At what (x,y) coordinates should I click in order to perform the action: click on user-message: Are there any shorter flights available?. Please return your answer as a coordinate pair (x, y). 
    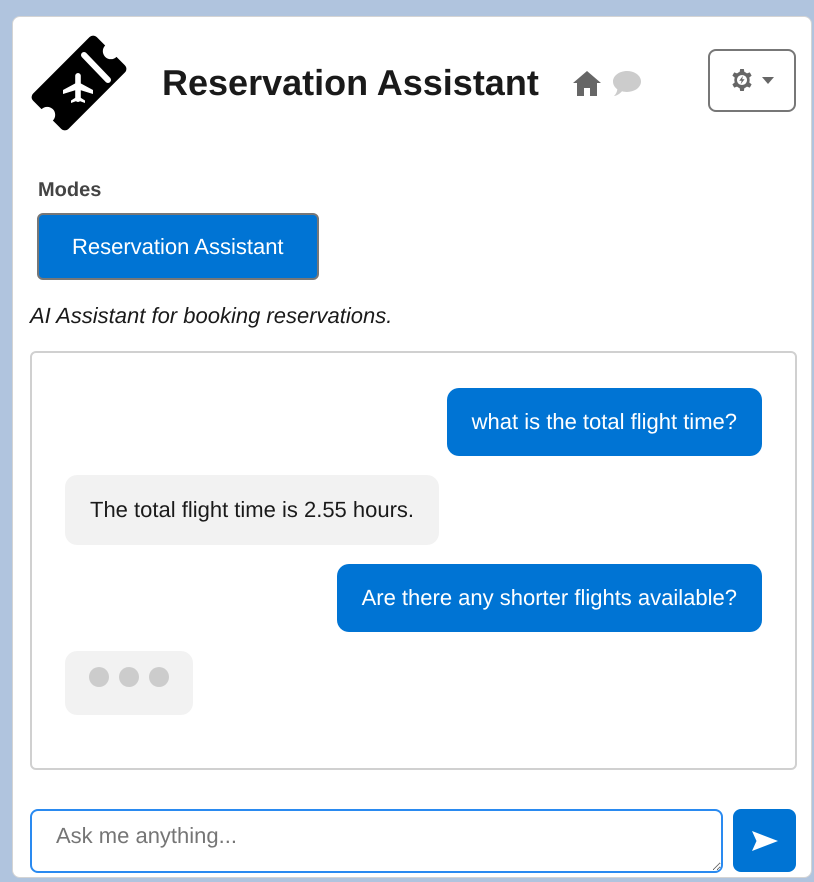
    Looking at the image, I should click on (549, 598).